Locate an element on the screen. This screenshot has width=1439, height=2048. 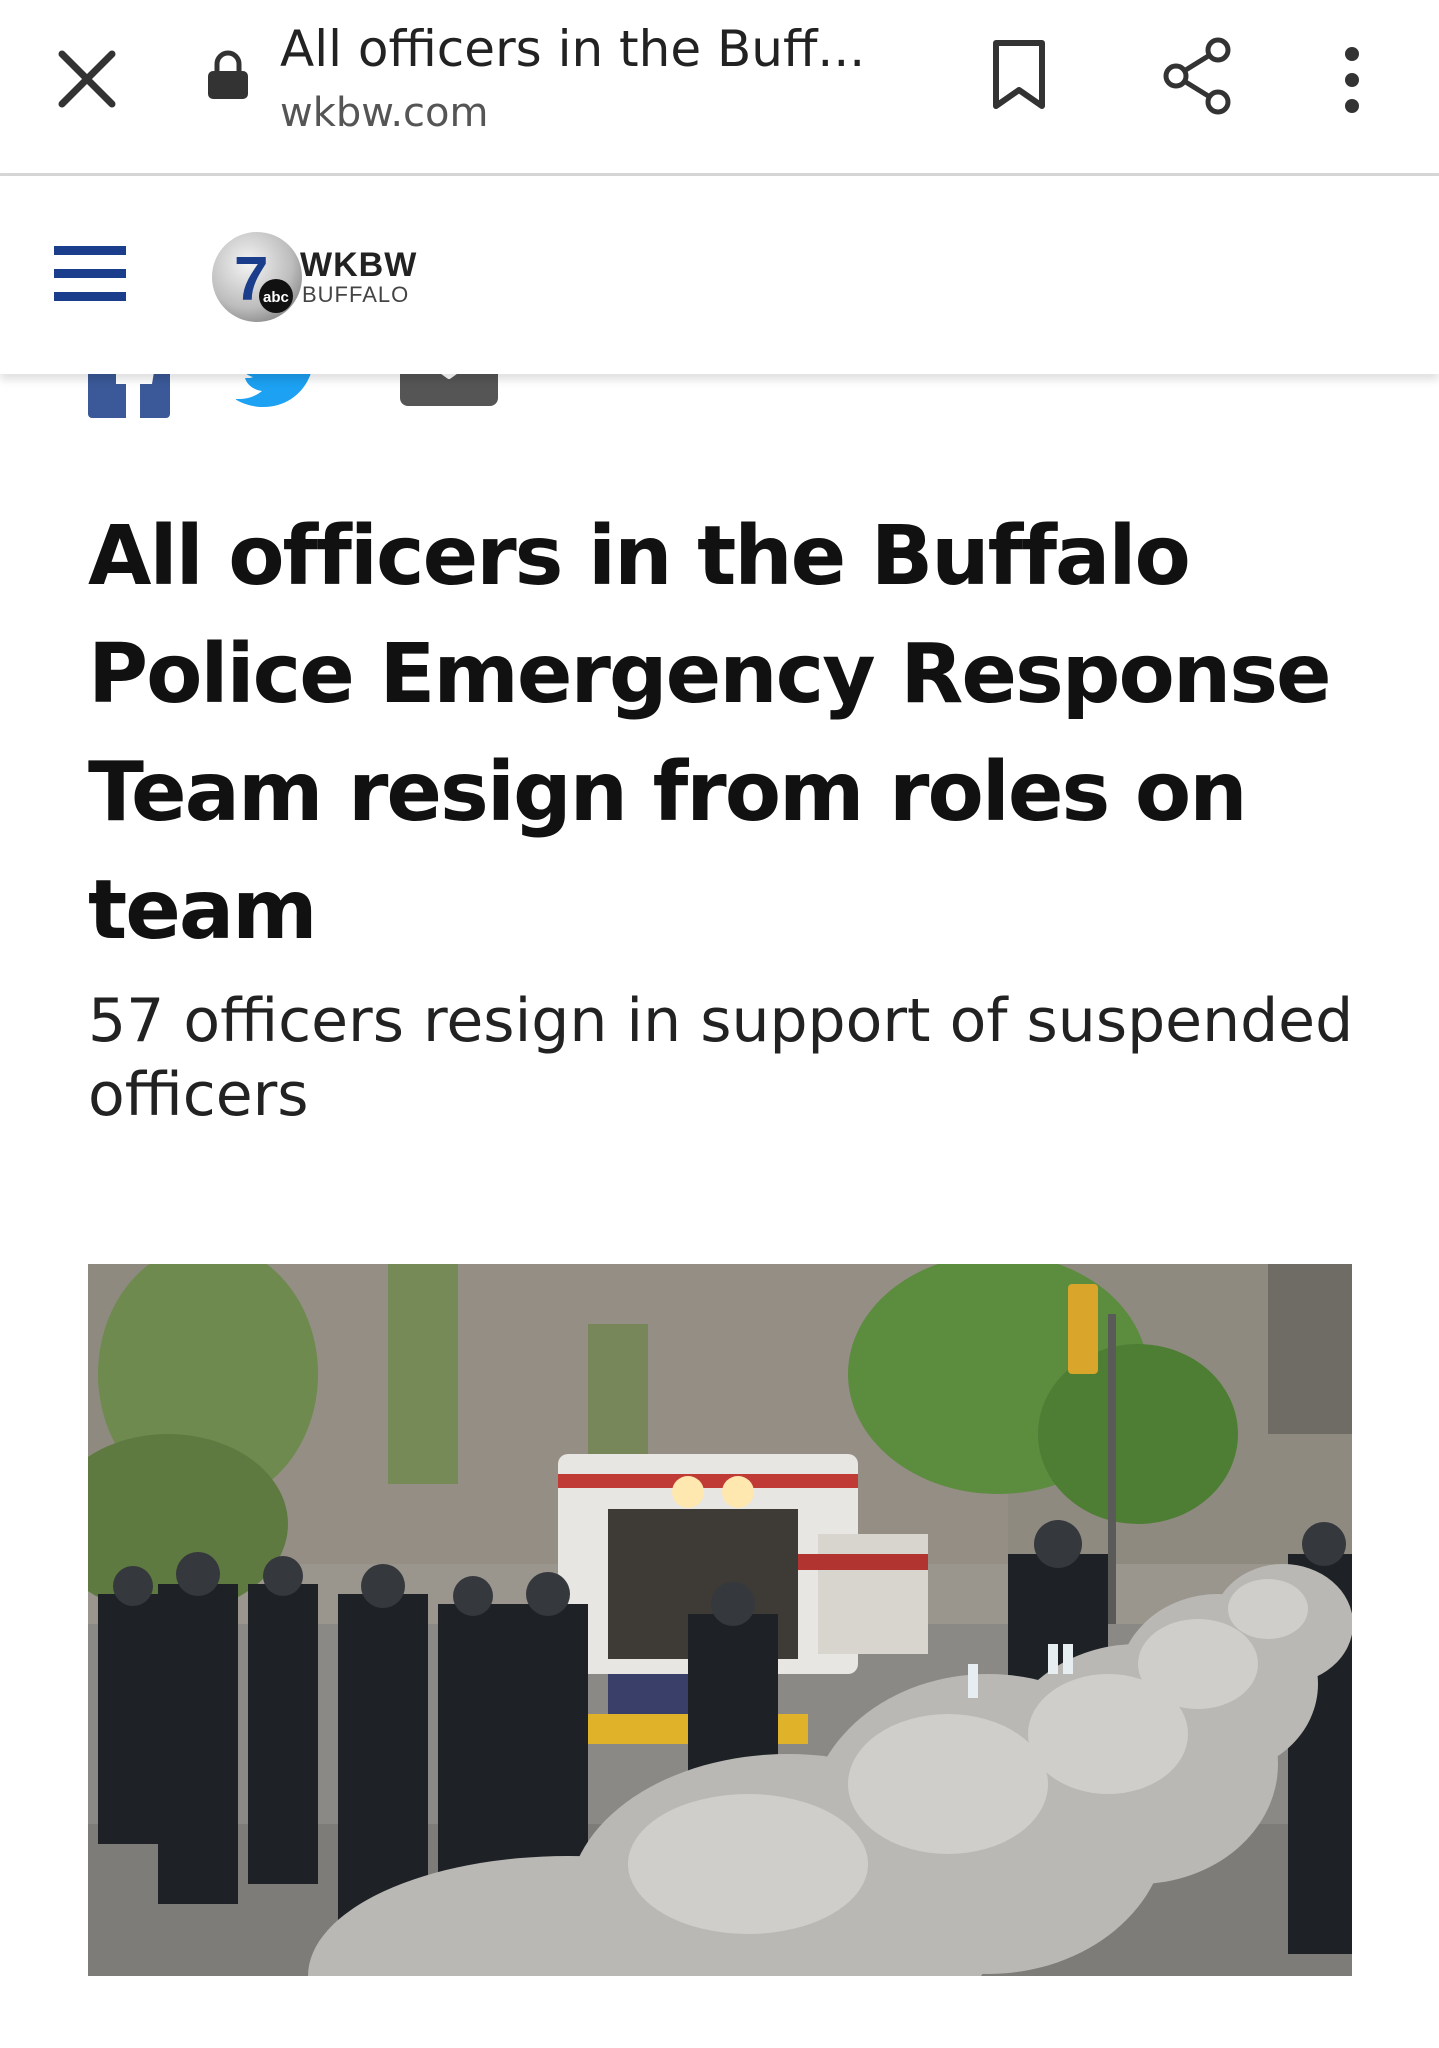
svg-text: abc is located at coordinates (276, 297).